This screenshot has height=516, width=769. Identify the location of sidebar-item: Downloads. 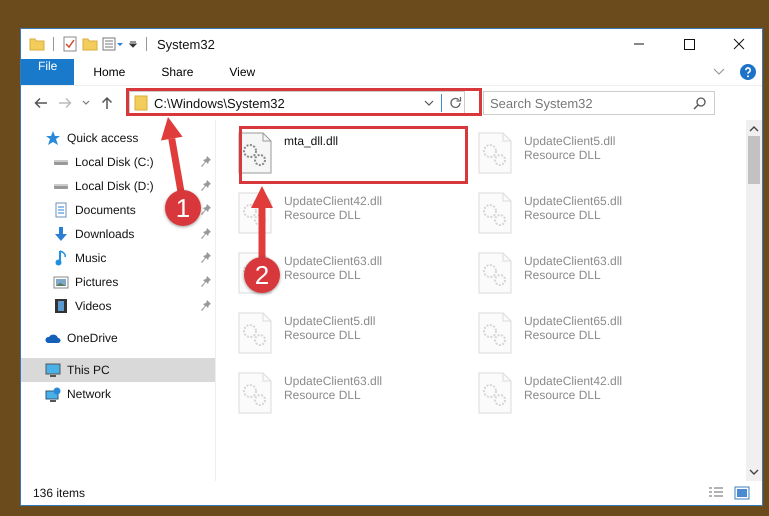
(79, 234).